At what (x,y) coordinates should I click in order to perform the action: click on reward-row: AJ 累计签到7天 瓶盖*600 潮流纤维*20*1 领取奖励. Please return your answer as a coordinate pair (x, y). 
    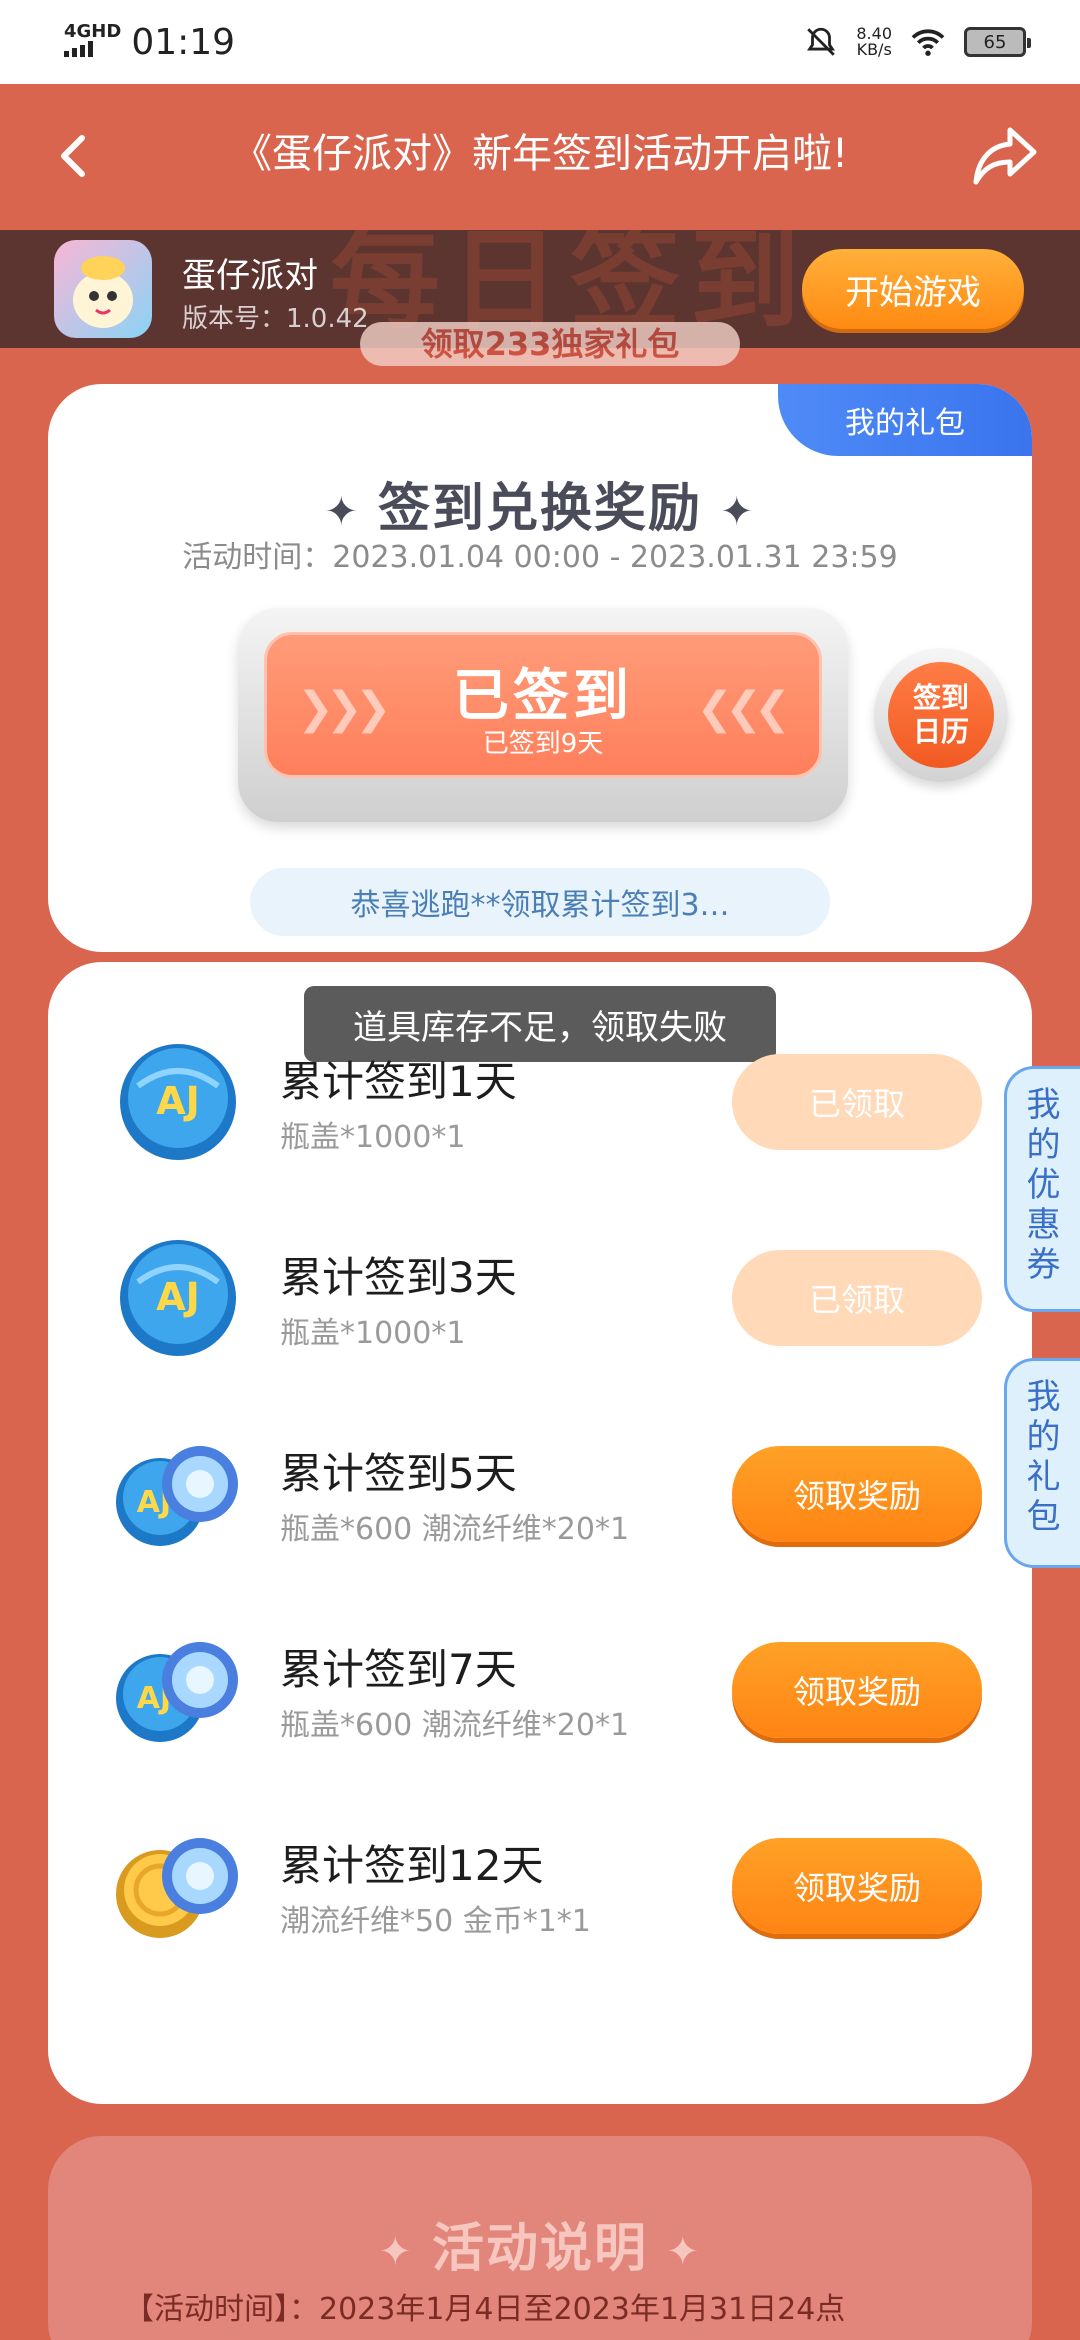
    Looking at the image, I should click on (540, 1689).